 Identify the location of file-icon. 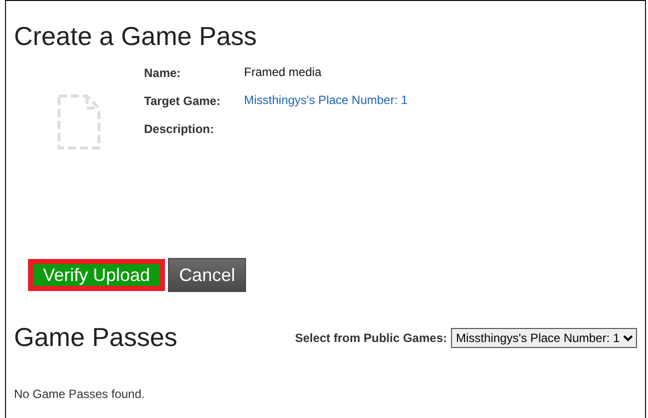
(79, 122).